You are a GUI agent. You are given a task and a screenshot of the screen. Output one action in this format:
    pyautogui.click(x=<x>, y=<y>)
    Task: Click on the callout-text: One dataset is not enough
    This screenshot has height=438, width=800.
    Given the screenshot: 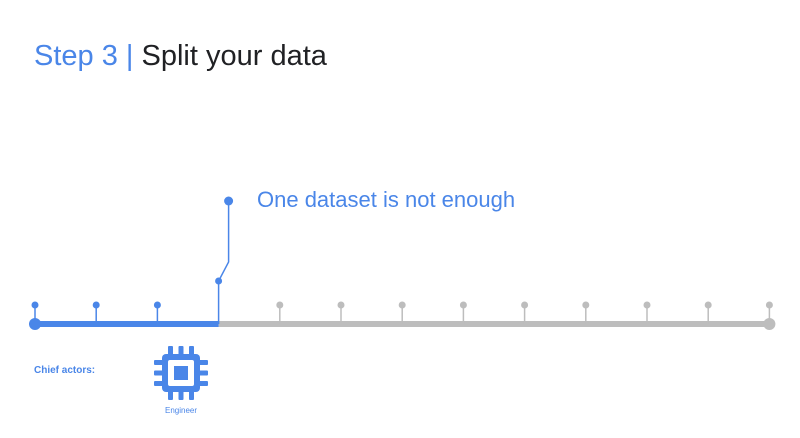 What is the action you would take?
    pyautogui.click(x=386, y=199)
    